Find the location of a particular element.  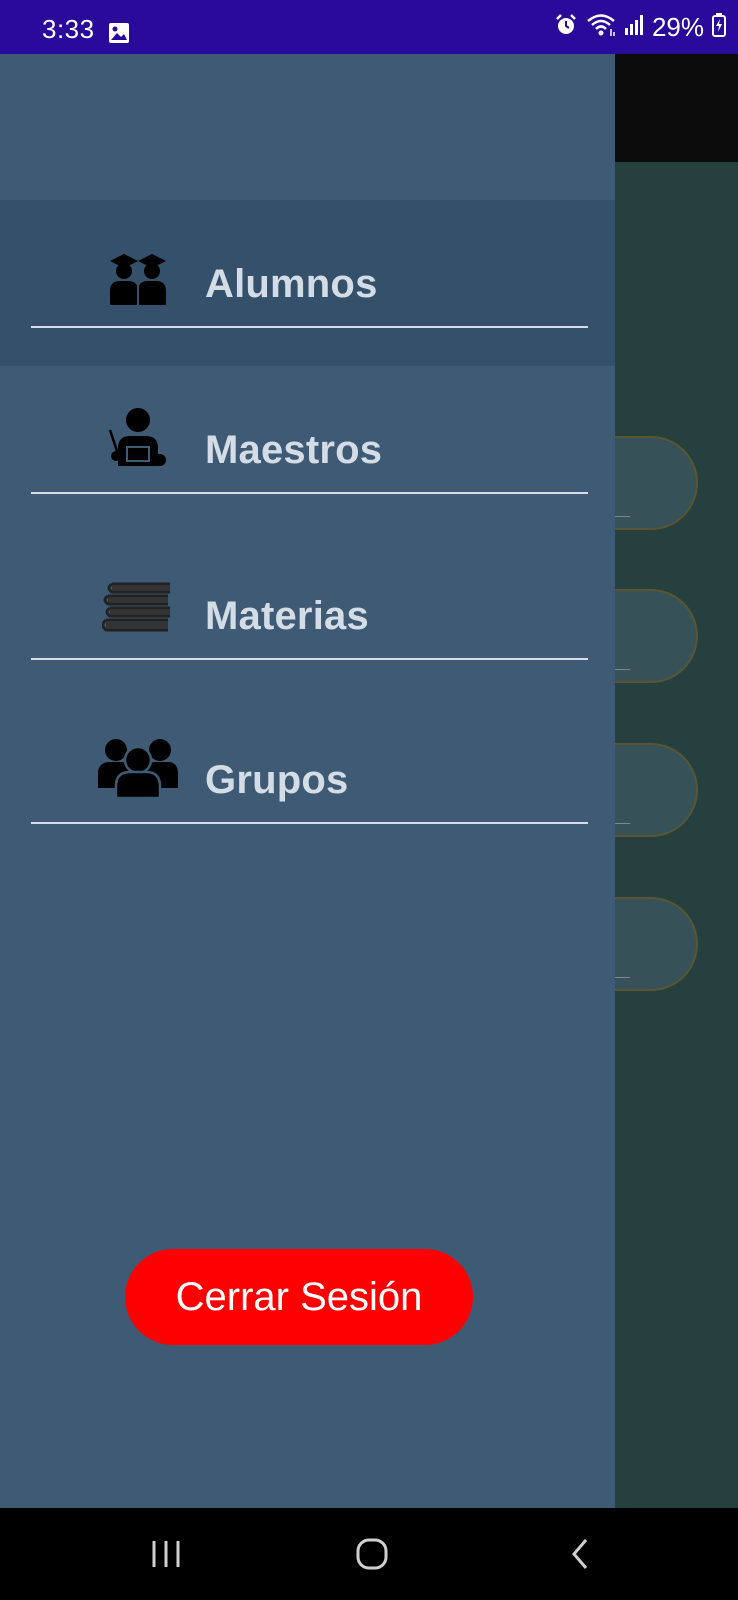

menu-item-alumnos: Alumnos is located at coordinates (307, 283).